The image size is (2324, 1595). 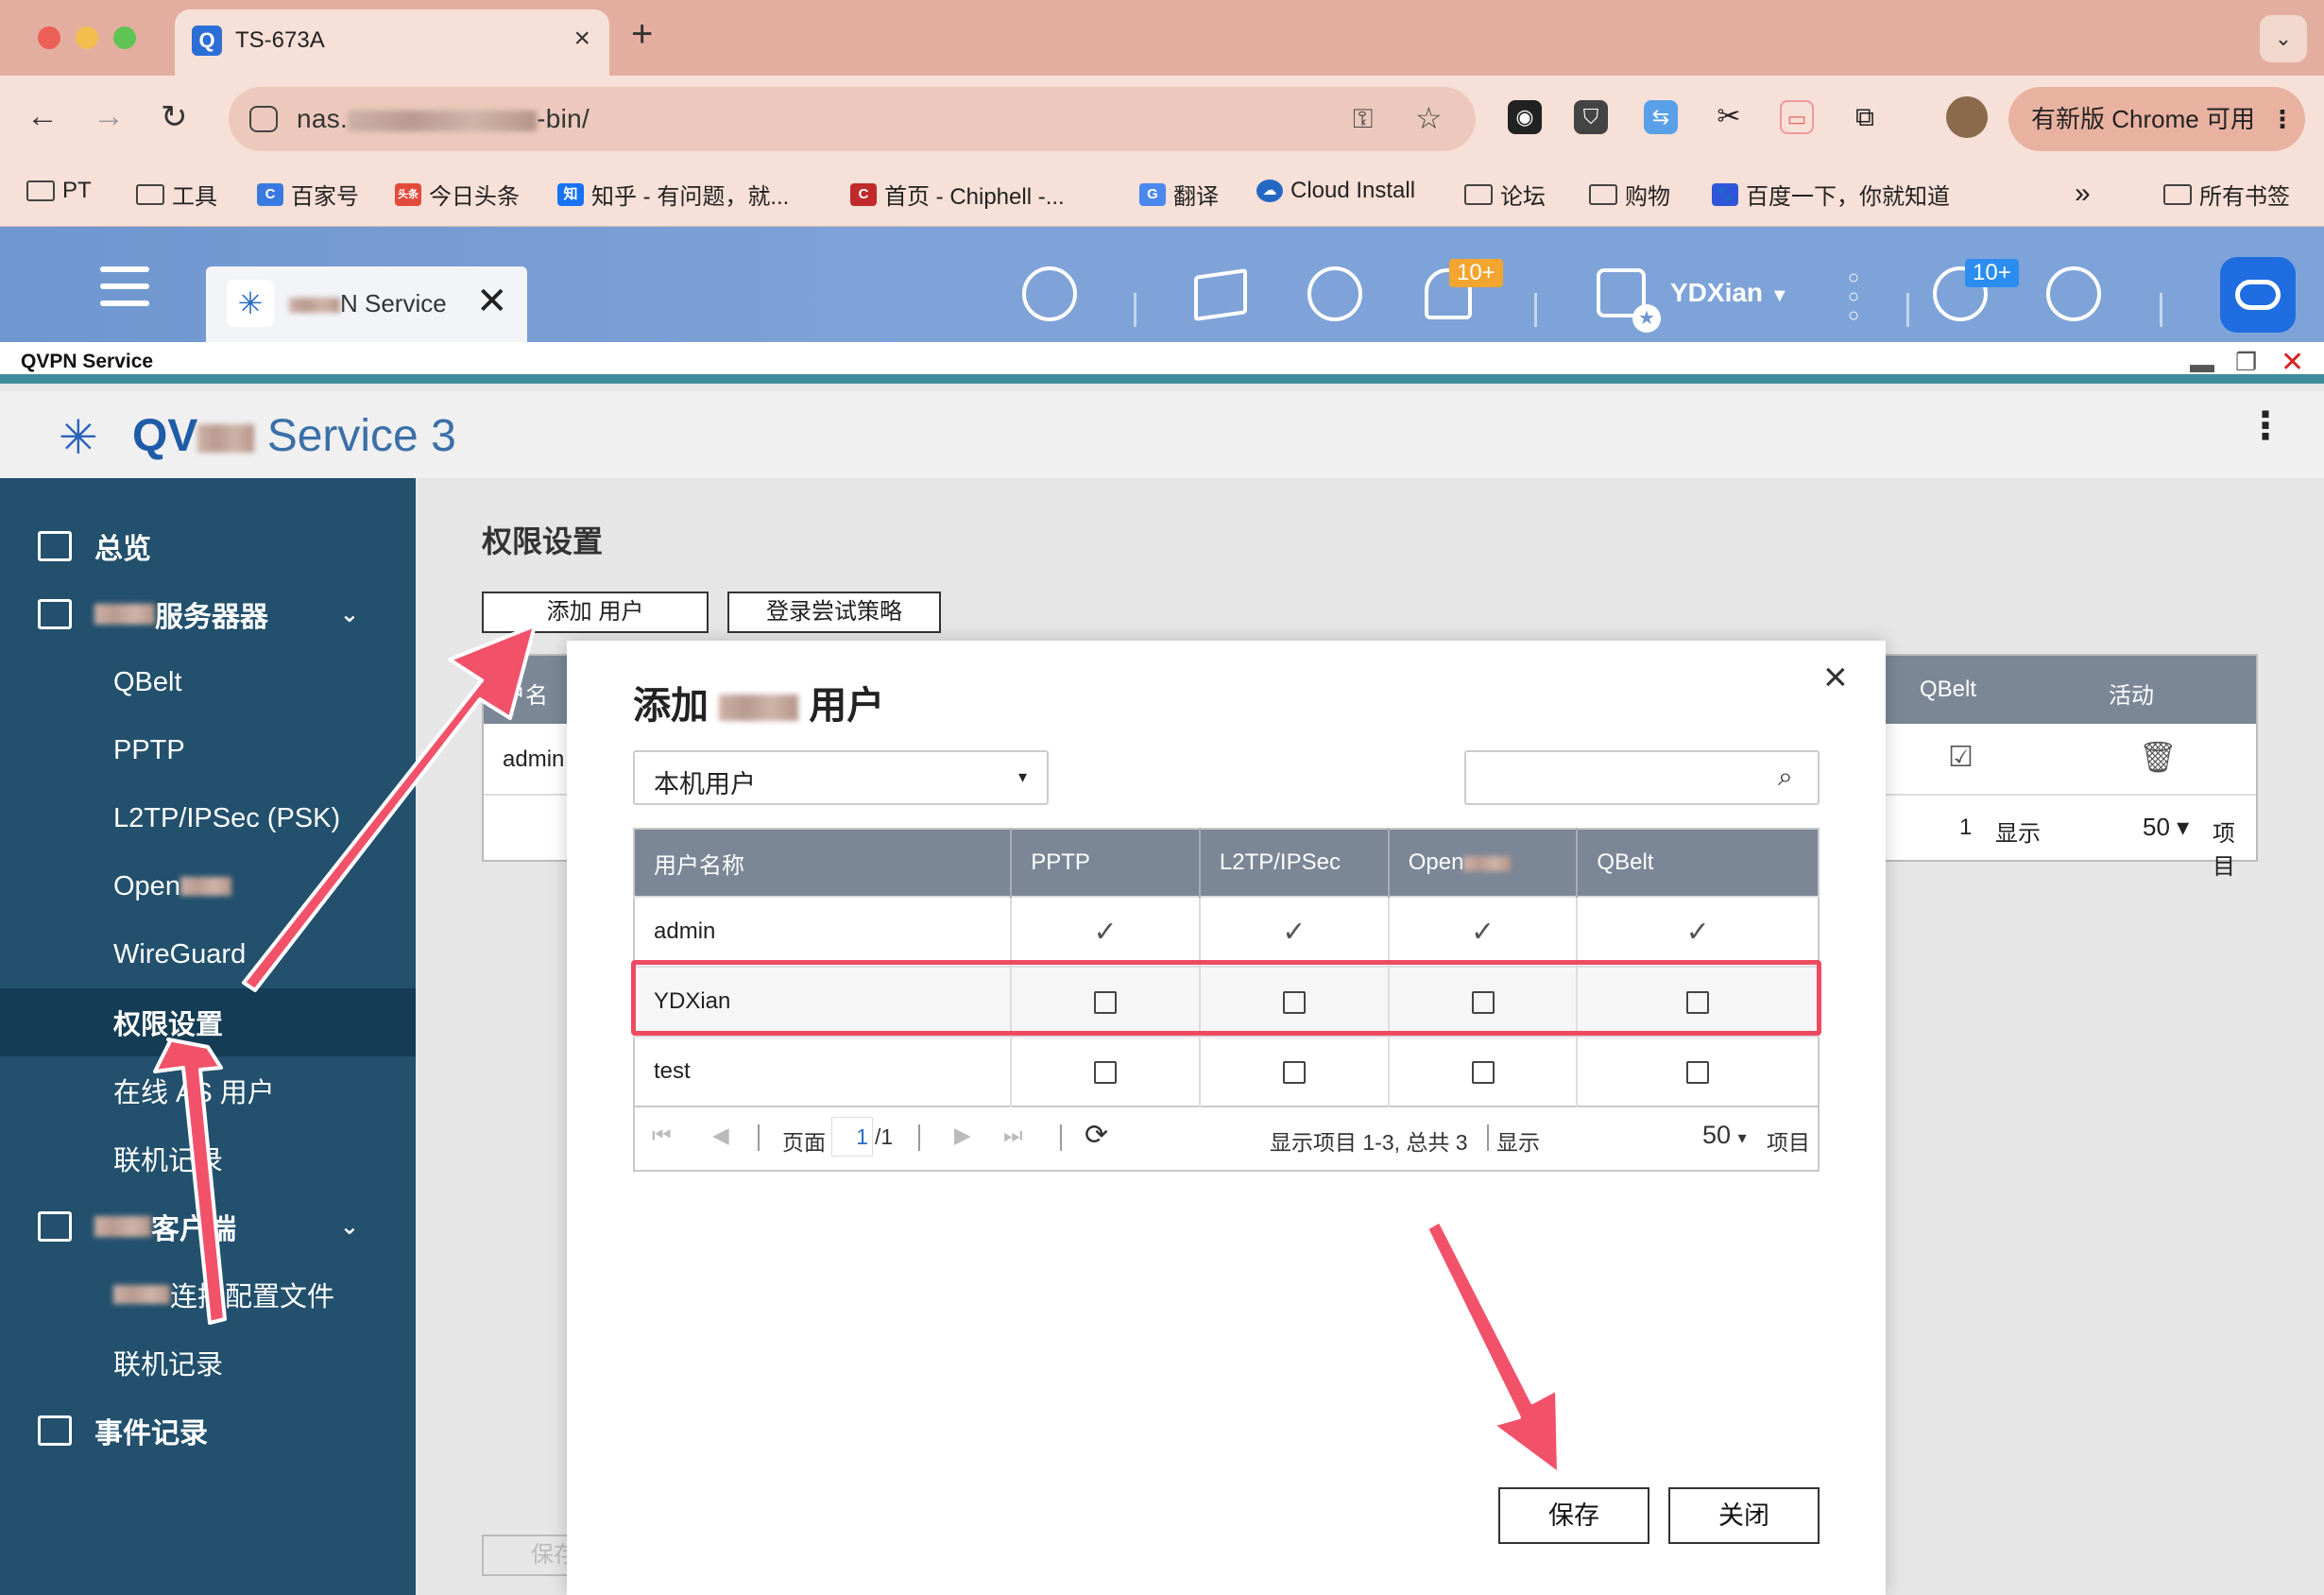 What do you see at coordinates (87, 37) in the screenshot?
I see `minimize-window-button` at bounding box center [87, 37].